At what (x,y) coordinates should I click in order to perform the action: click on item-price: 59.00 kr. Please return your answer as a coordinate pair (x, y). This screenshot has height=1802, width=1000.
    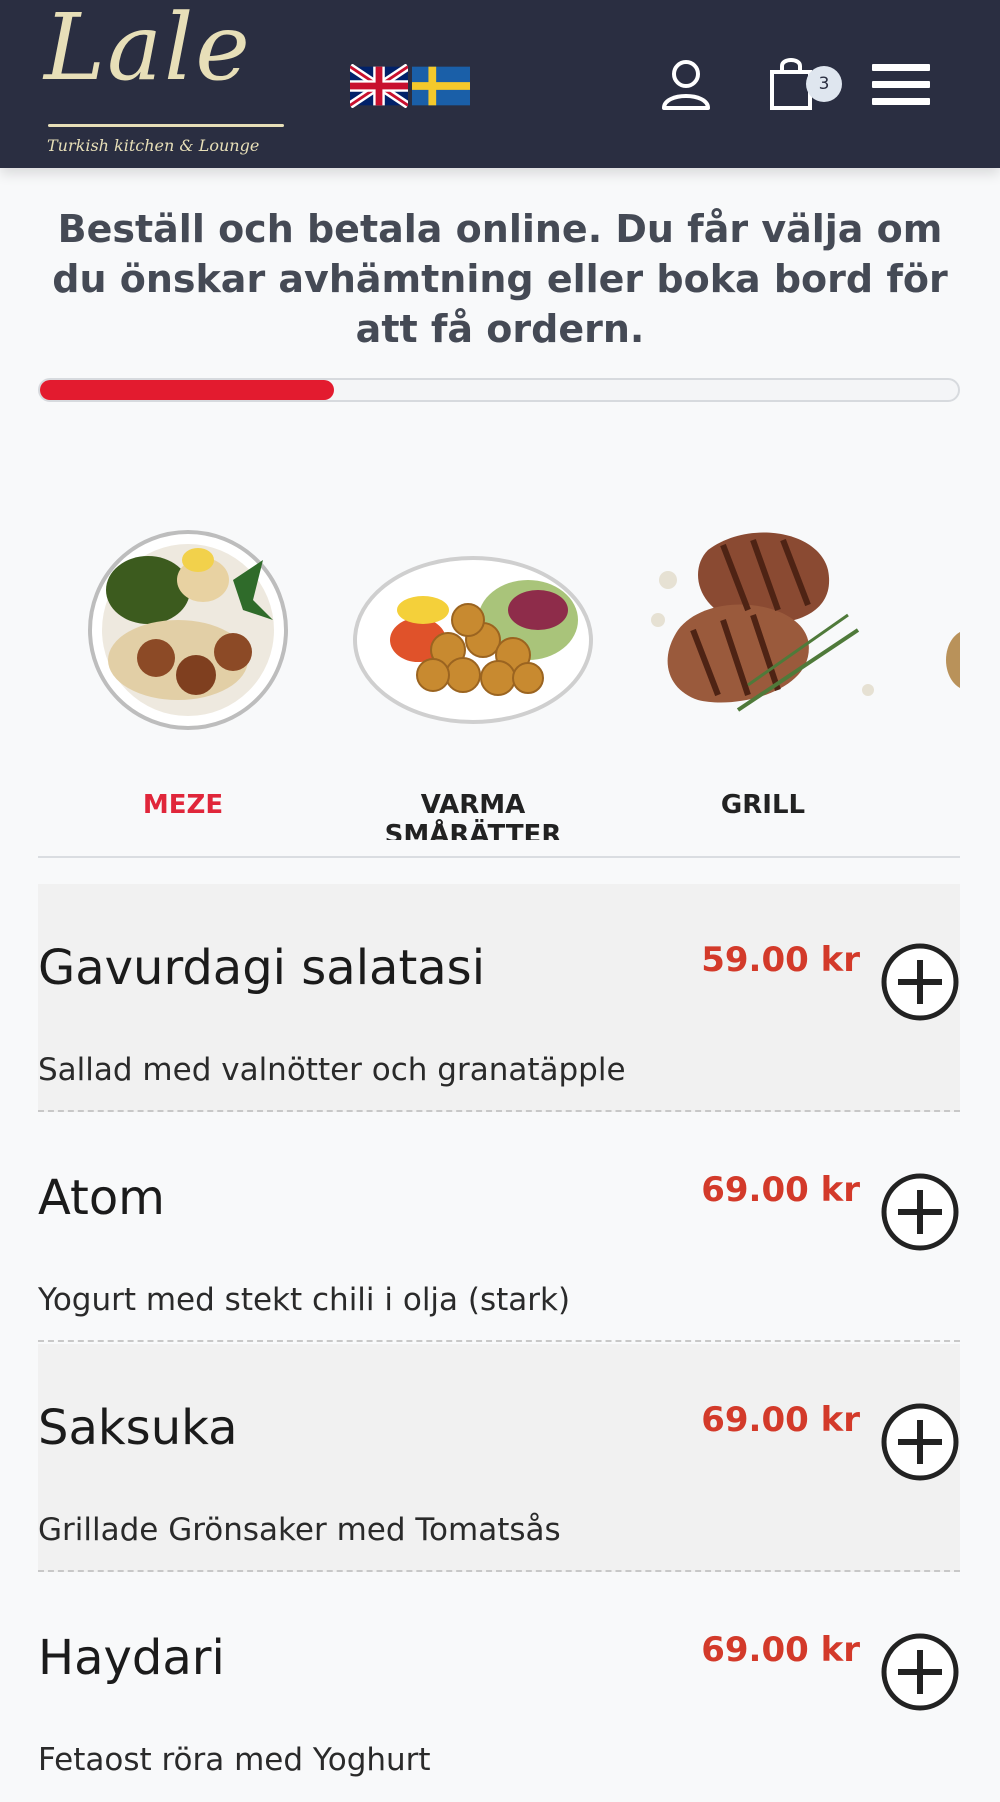
    Looking at the image, I should click on (780, 960).